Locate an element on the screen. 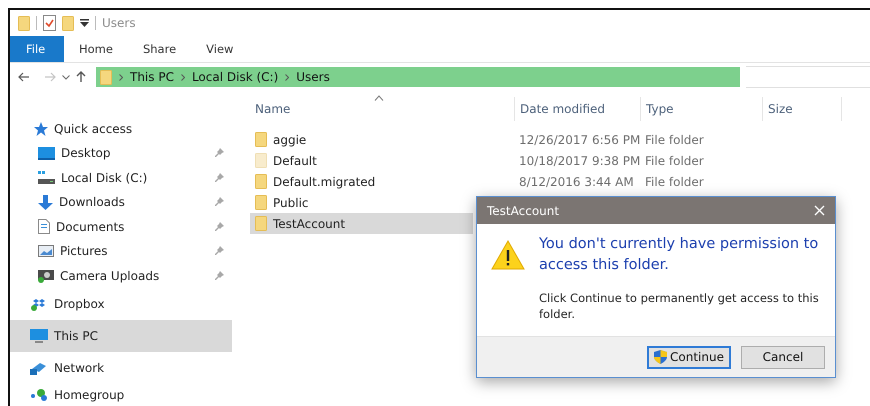 The height and width of the screenshot is (406, 870). breadcrumb: This PC is located at coordinates (152, 77).